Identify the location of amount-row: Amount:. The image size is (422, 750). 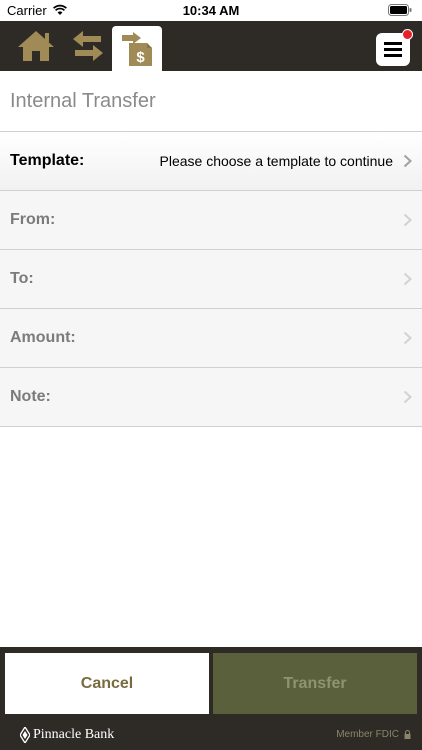
(211, 338).